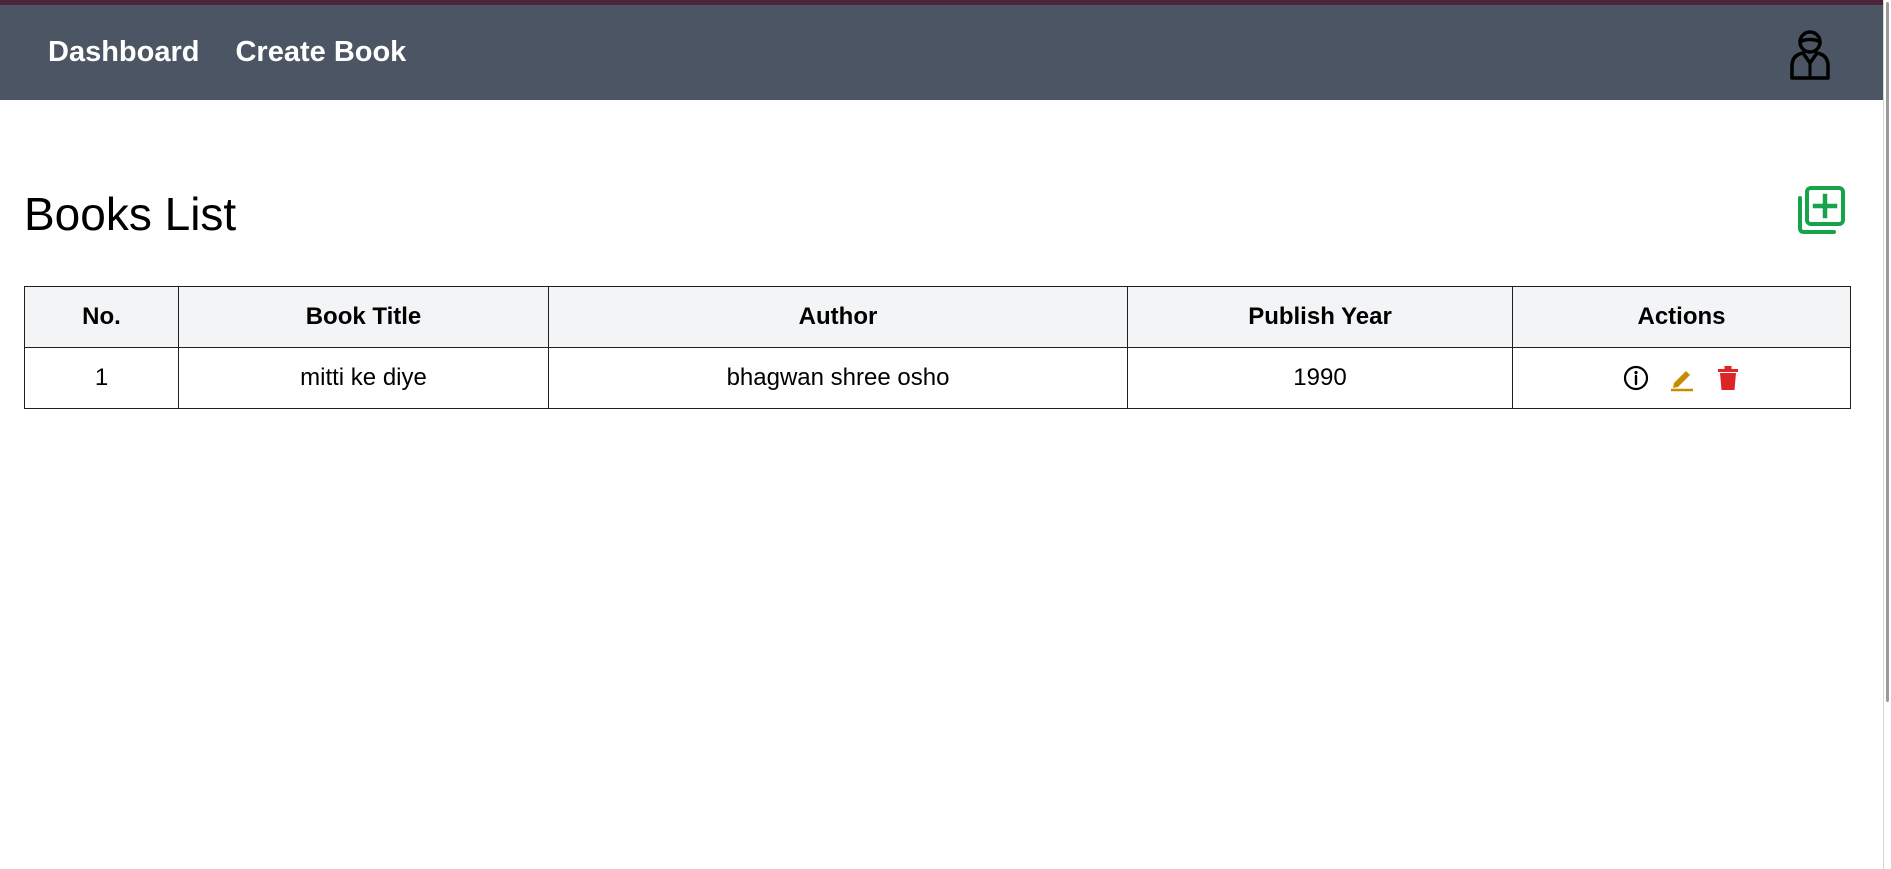 This screenshot has height=869, width=1891. Describe the element at coordinates (838, 378) in the screenshot. I see `cell-author: bhagwan shree osho` at that location.